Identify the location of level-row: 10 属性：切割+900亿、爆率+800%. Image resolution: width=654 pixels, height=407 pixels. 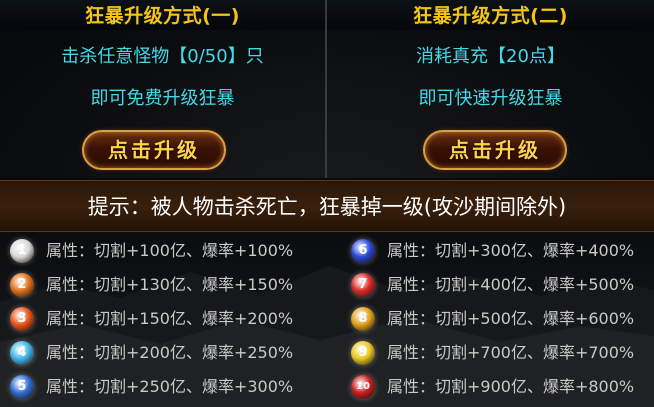
(497, 387).